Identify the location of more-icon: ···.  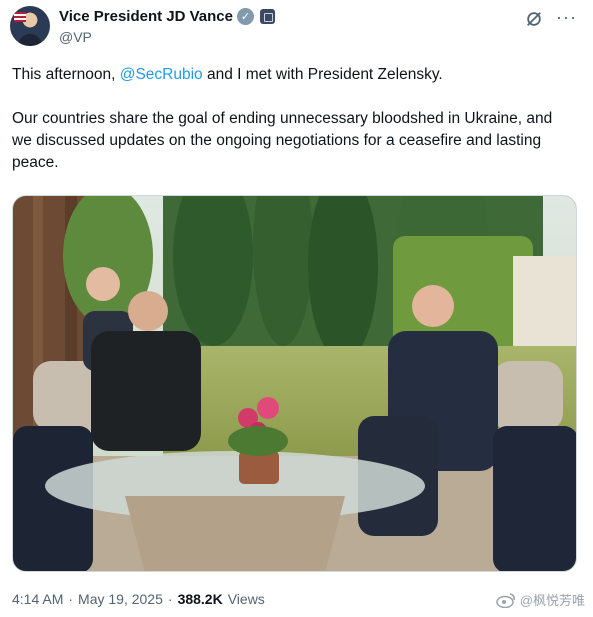
(566, 17).